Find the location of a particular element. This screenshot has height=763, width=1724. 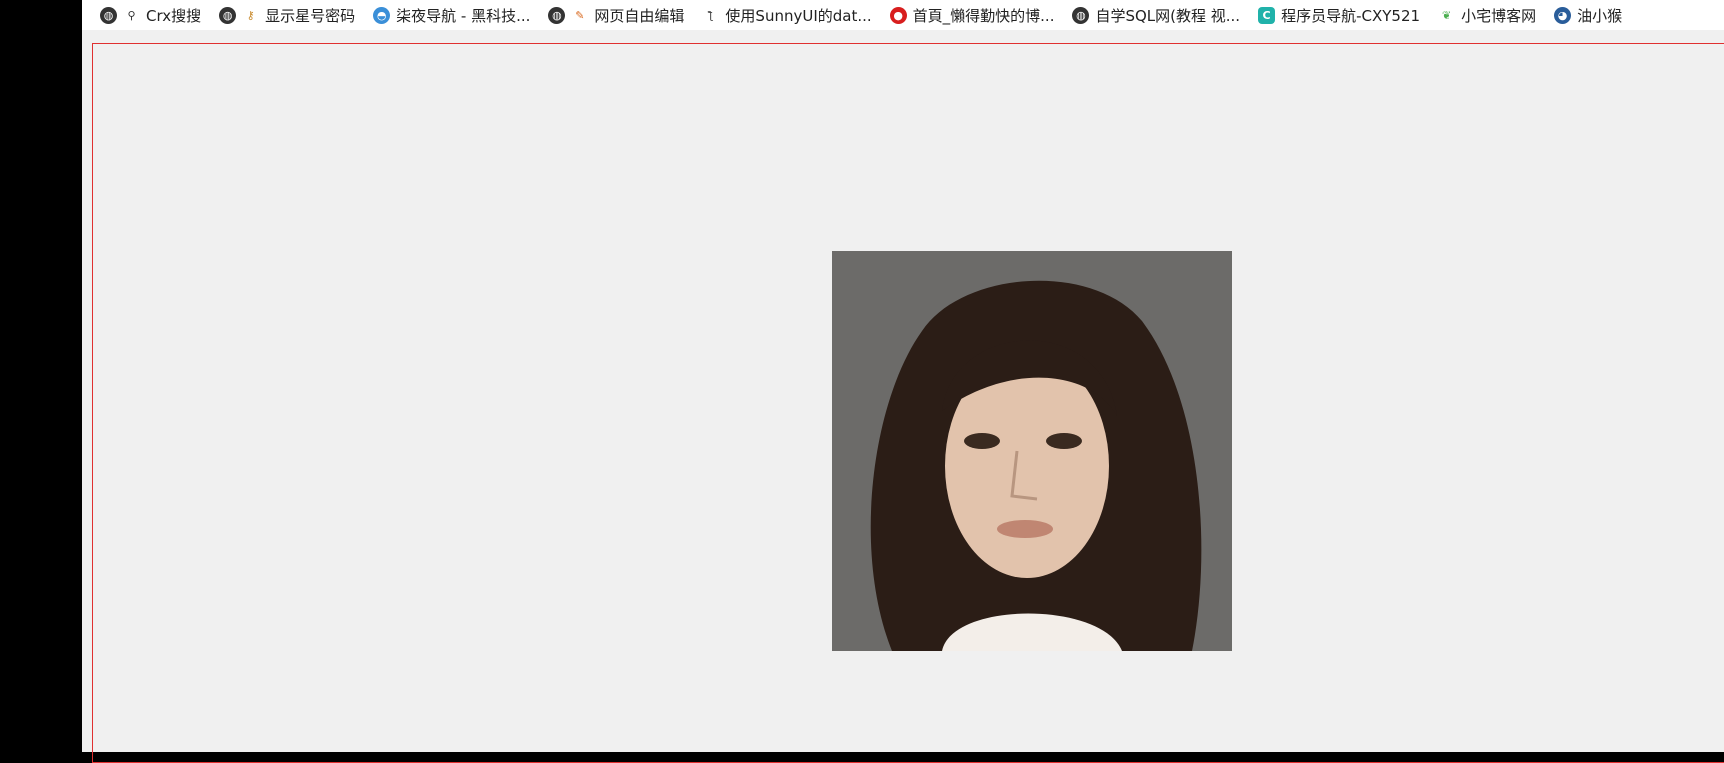

bookmark-label: 网页自由编辑 is located at coordinates (639, 15).